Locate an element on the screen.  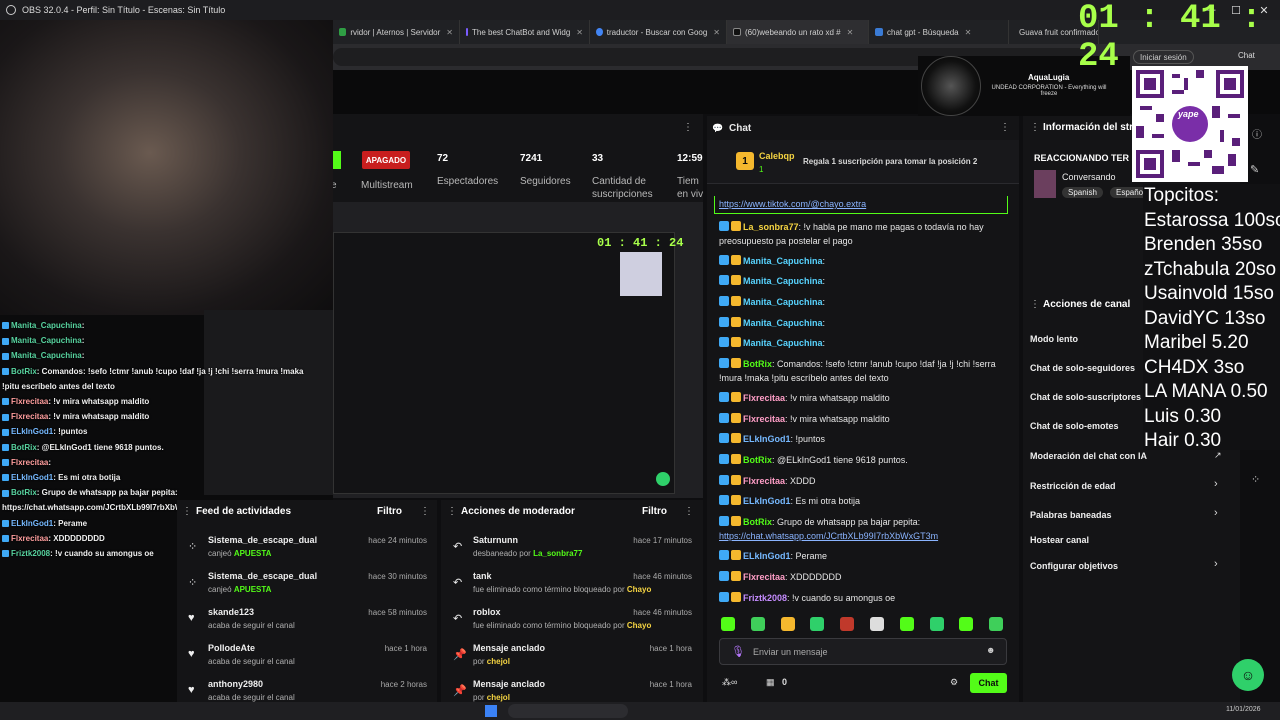
windows-start-icon is located at coordinates (491, 711).